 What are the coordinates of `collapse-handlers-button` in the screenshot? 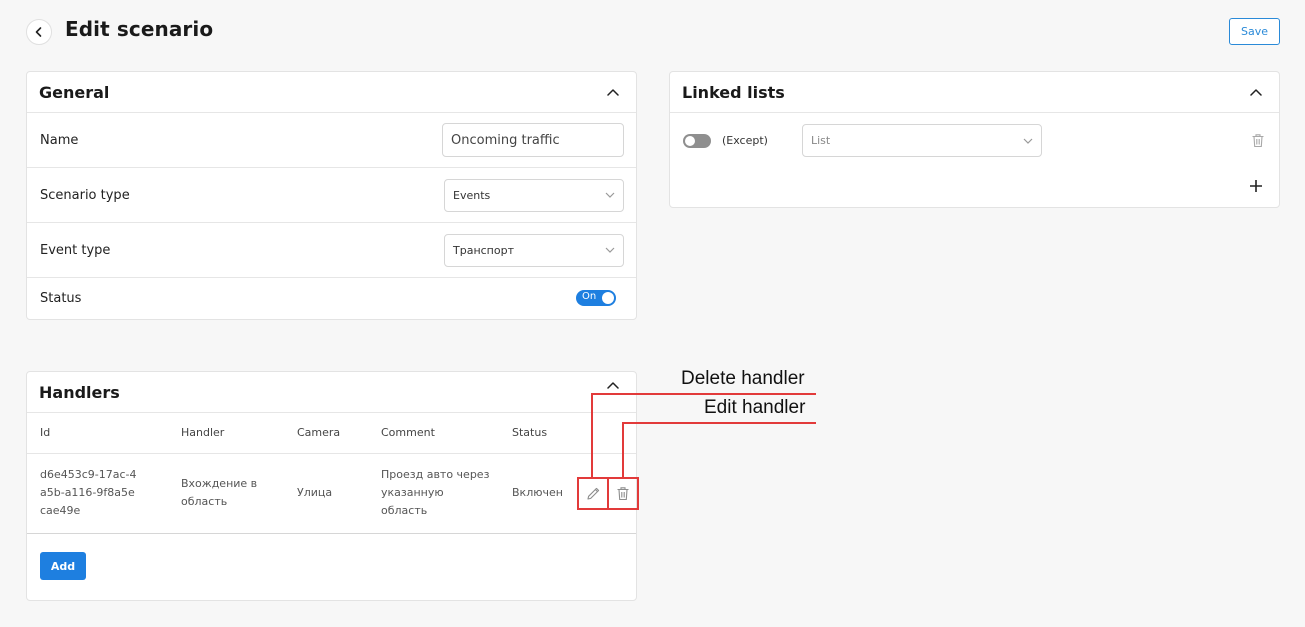 It's located at (613, 385).